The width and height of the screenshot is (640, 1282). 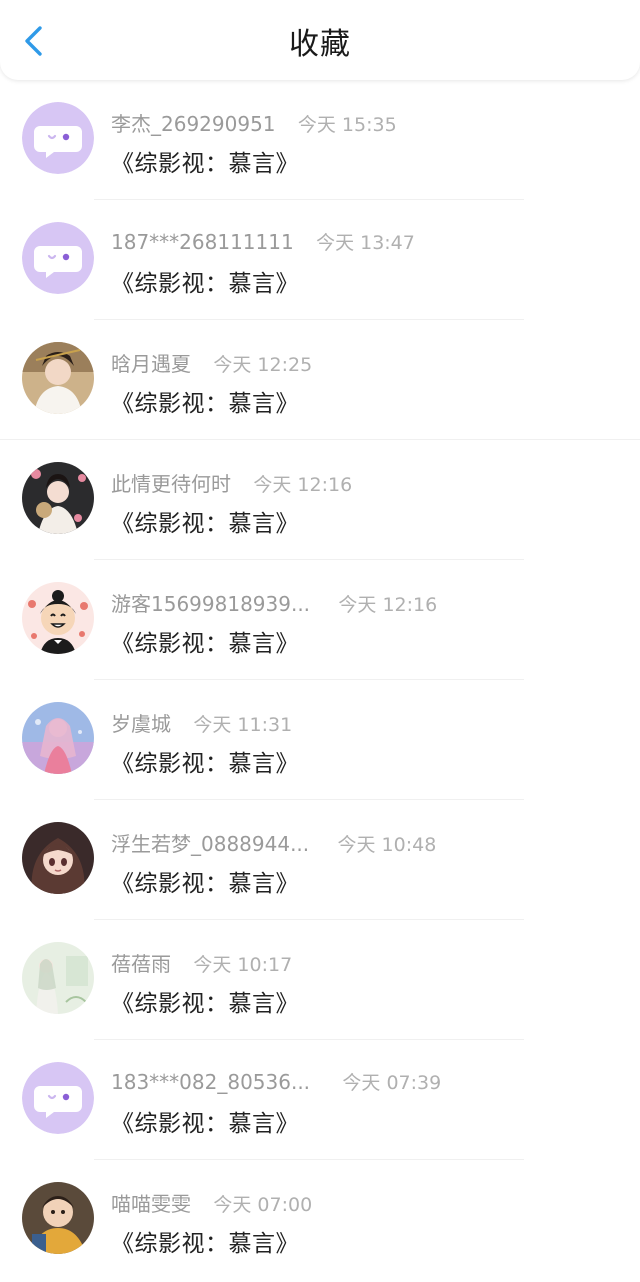 I want to click on username: 蓓蓓雨, so click(x=141, y=964).